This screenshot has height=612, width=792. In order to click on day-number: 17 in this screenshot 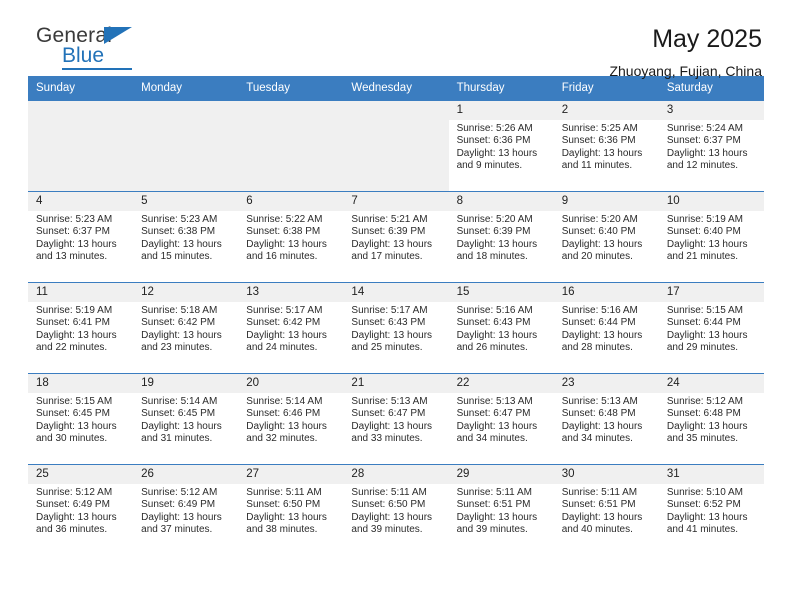, I will do `click(711, 292)`.